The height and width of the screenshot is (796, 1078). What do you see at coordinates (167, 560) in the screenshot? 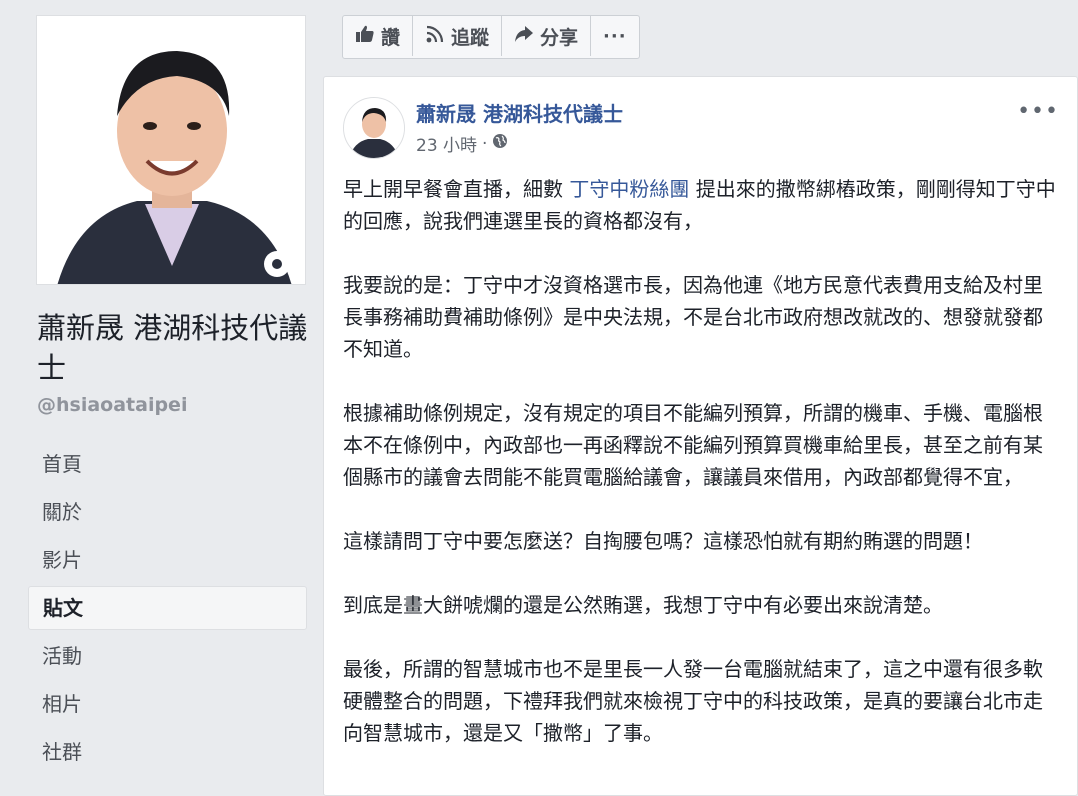
I see `nav-item-videos: 影片` at bounding box center [167, 560].